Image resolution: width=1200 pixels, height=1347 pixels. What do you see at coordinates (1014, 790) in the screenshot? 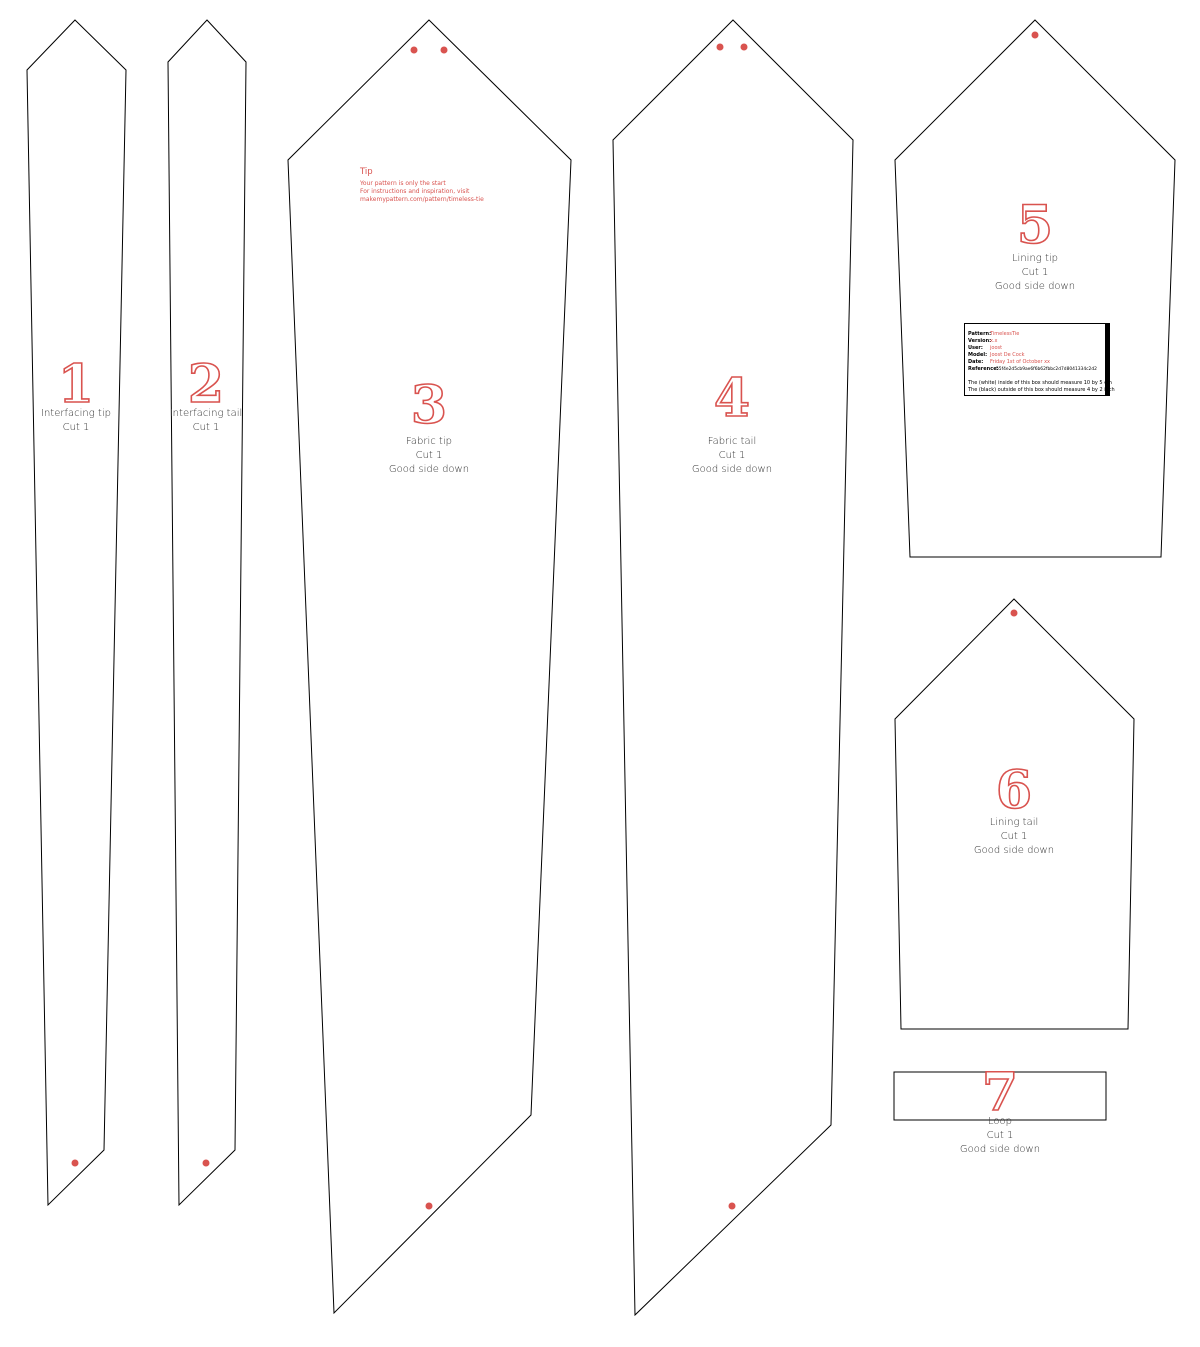
I see `piece-6-number: 6` at bounding box center [1014, 790].